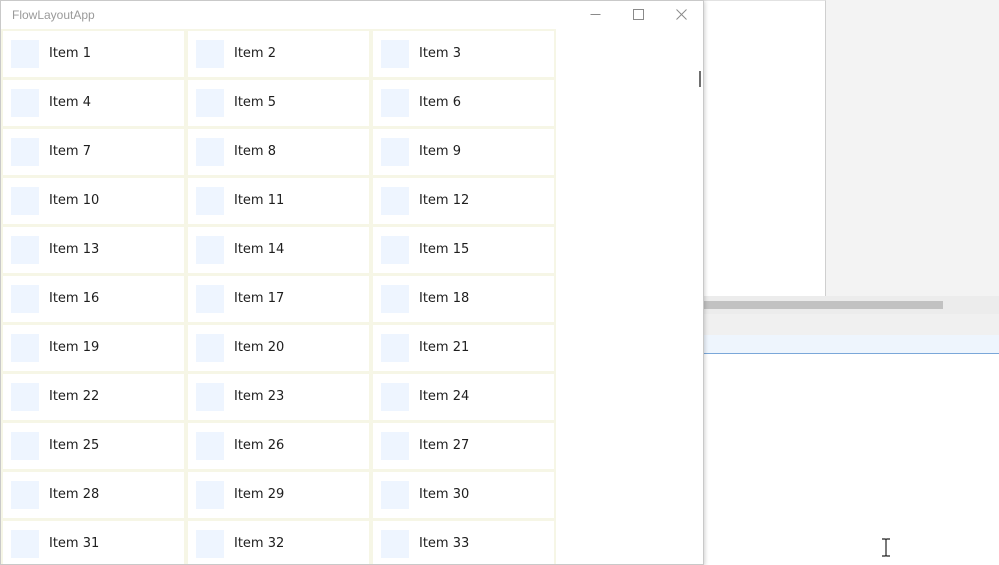  I want to click on item-label: Item 5, so click(255, 102).